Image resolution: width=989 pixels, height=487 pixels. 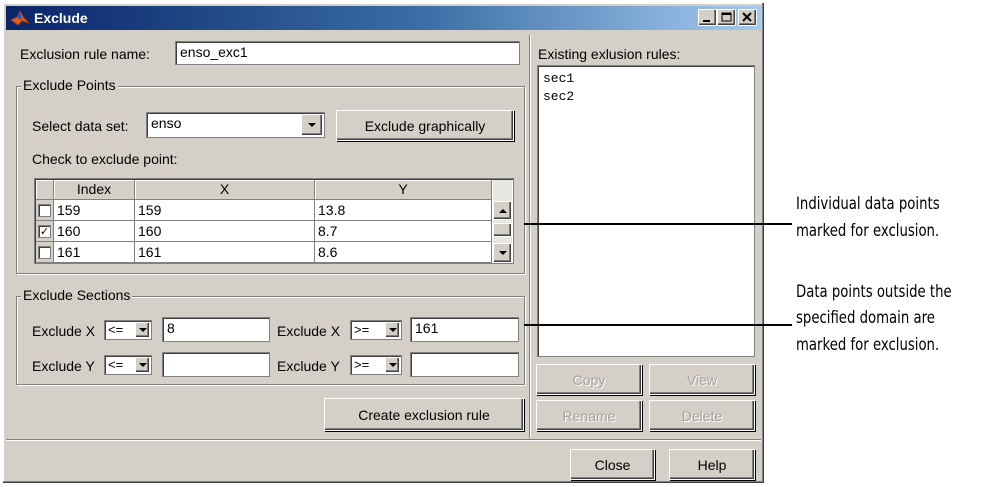 What do you see at coordinates (116, 364) in the screenshot?
I see `y-low-operator-value: <=` at bounding box center [116, 364].